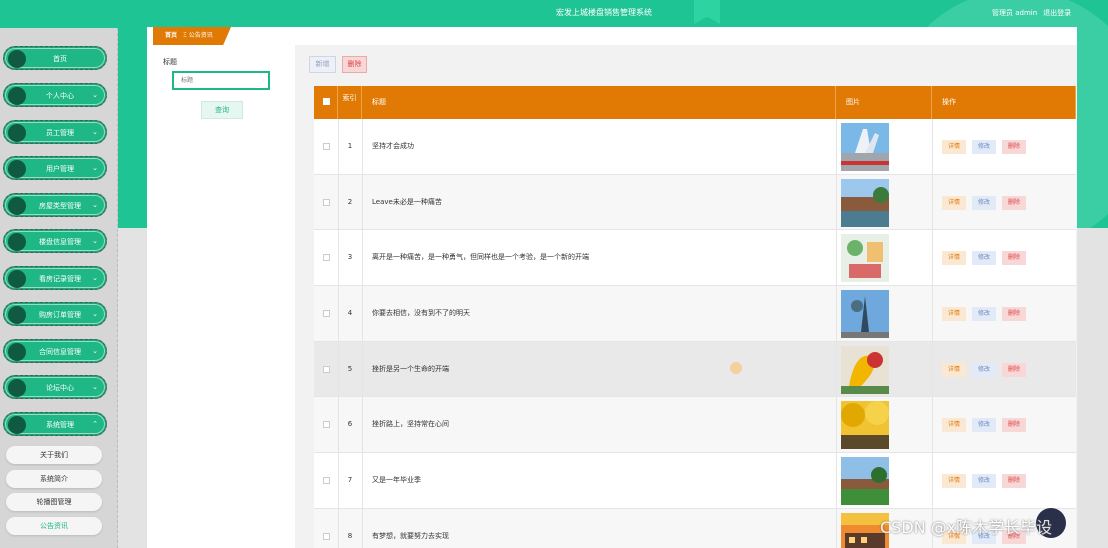  What do you see at coordinates (350, 146) in the screenshot?
I see `row-index: 1` at bounding box center [350, 146].